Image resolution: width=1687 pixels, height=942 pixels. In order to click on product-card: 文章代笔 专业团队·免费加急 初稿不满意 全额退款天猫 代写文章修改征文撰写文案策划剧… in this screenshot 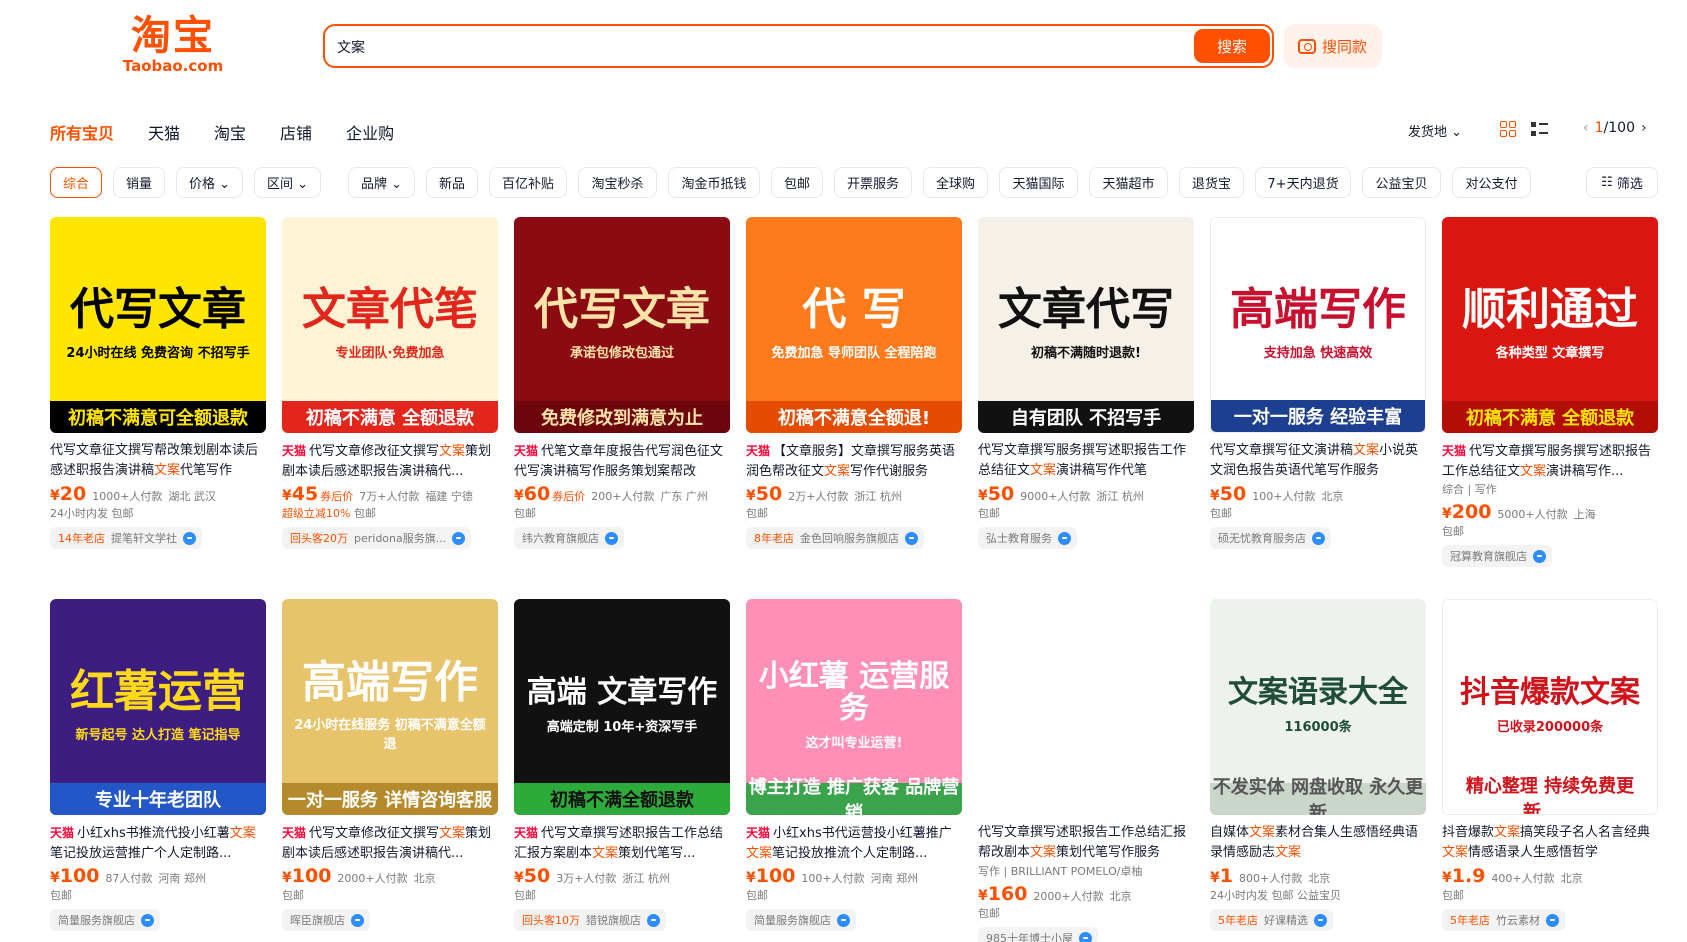, I will do `click(390, 383)`.